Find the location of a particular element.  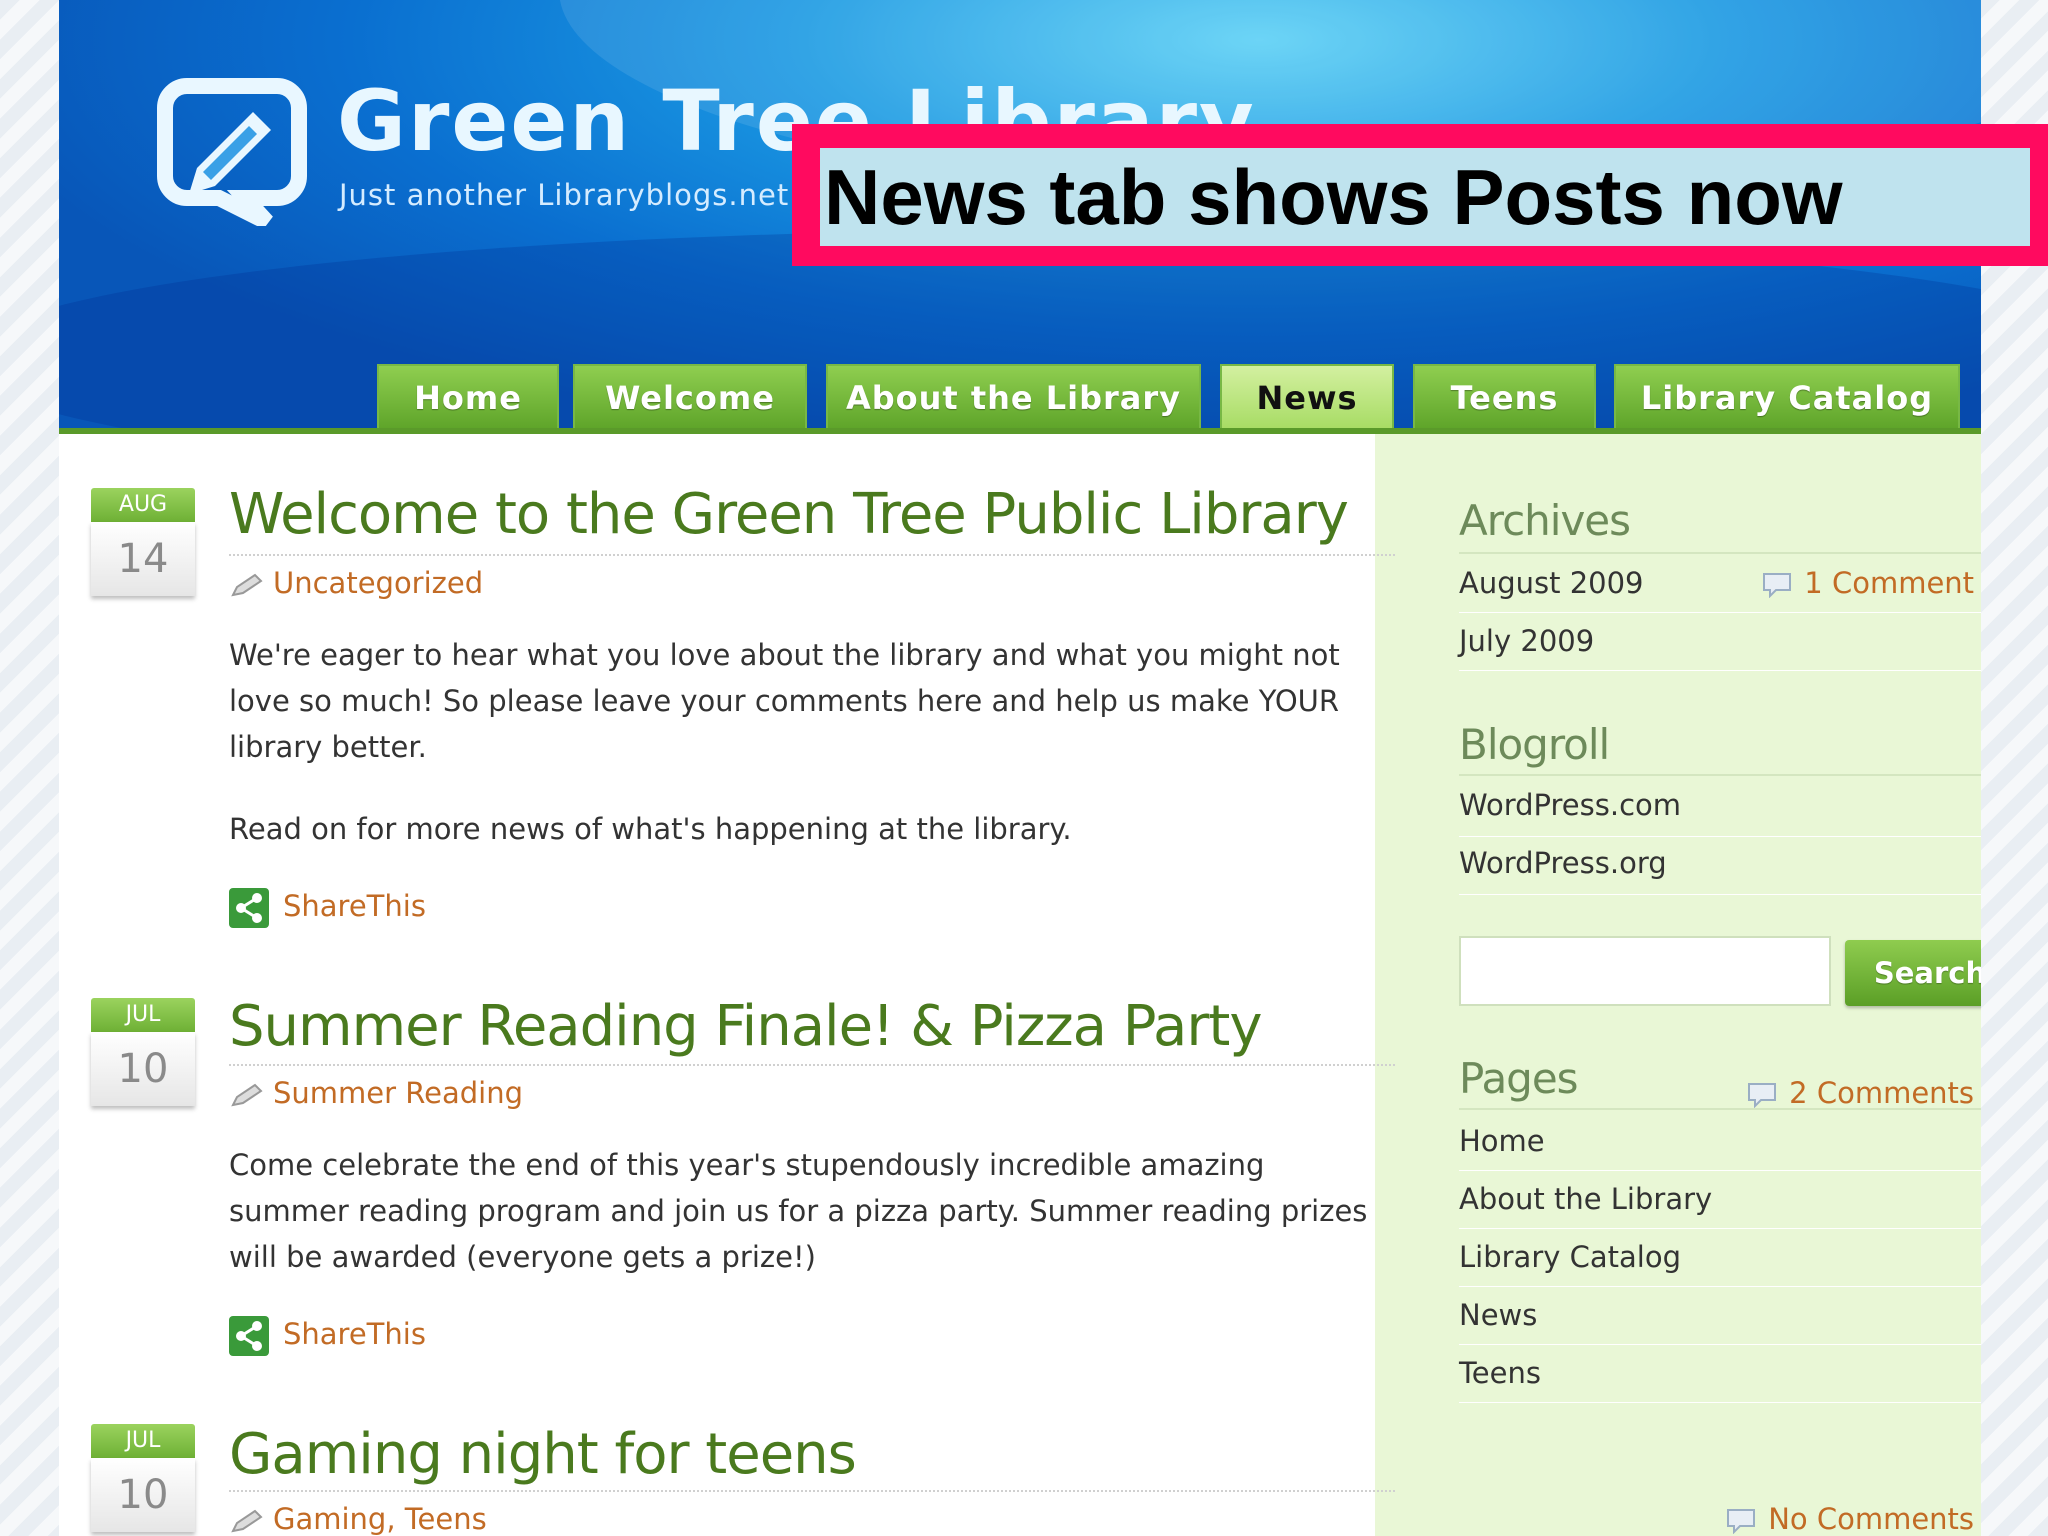

post-title: Gaming night for teens is located at coordinates (543, 1454).